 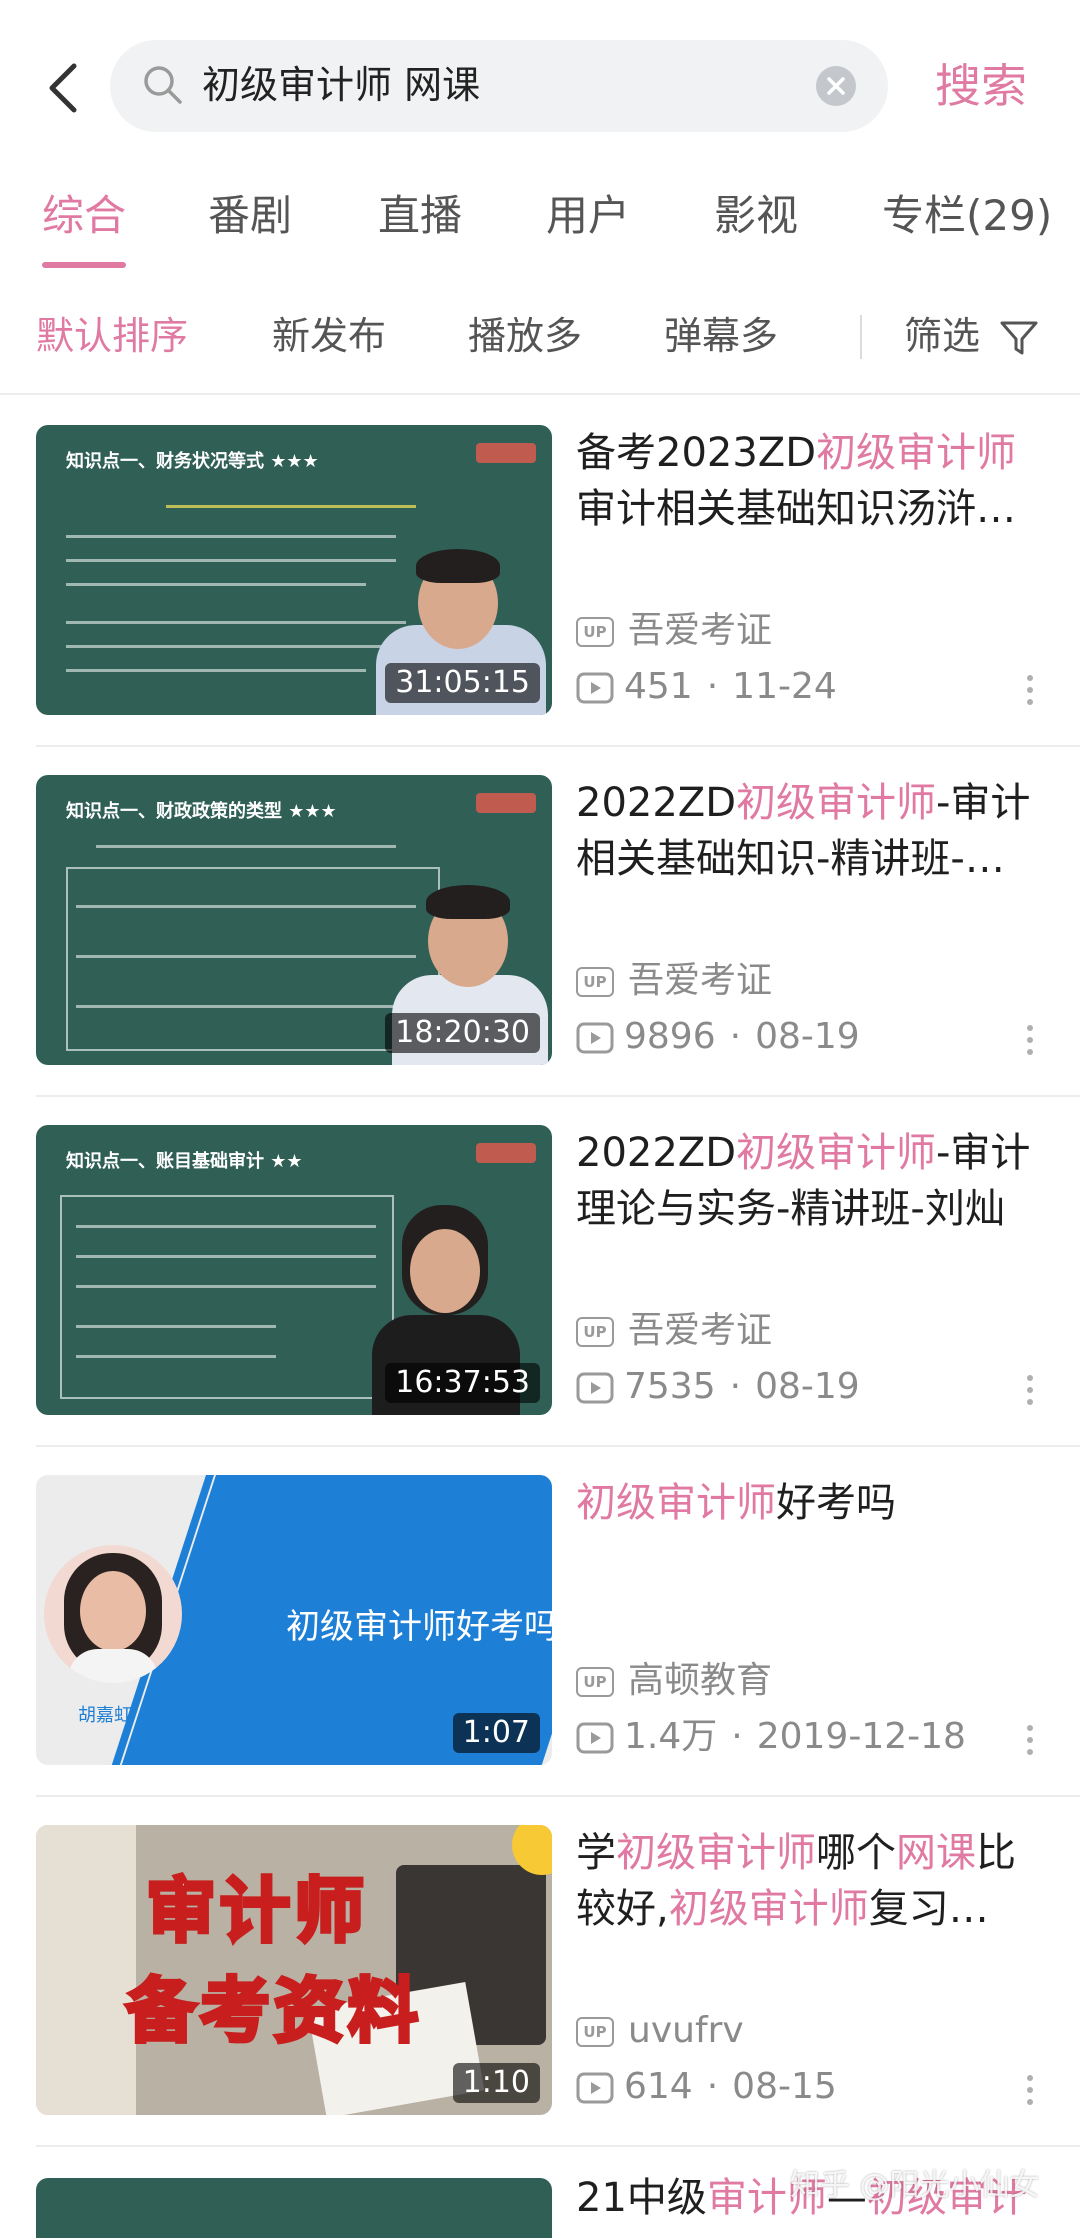 I want to click on uploader-row: UP 高顿教育, so click(x=674, y=1681).